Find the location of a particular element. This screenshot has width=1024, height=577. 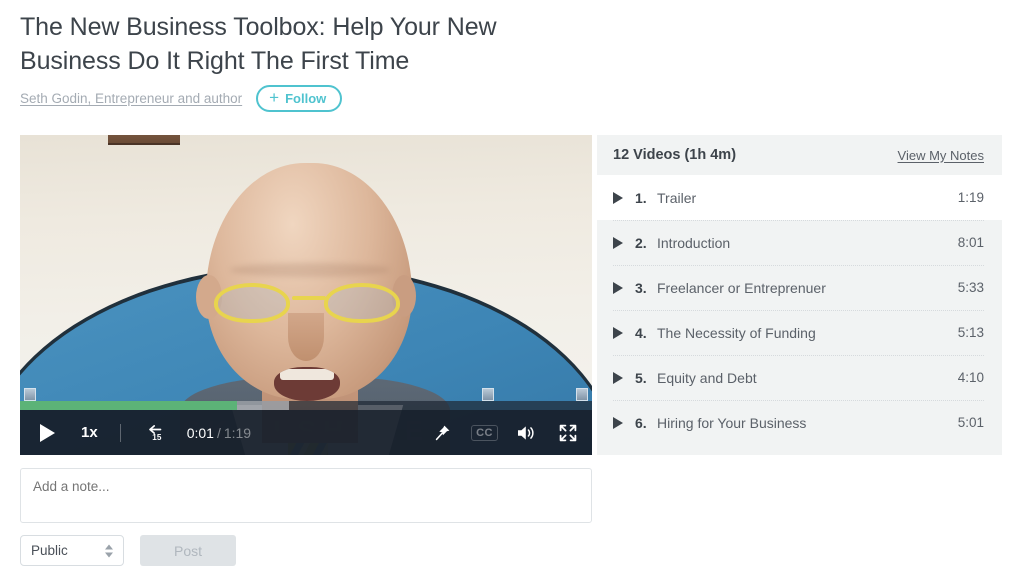

total-time: 1:19 is located at coordinates (237, 432).